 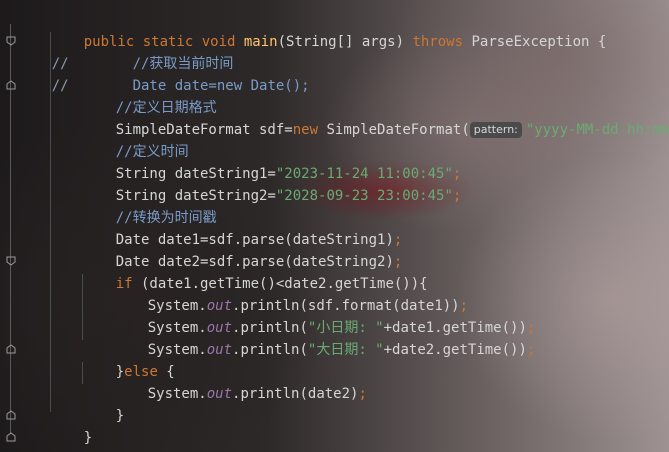 What do you see at coordinates (135, 139) in the screenshot?
I see `code-line-6: //定义时间` at bounding box center [135, 139].